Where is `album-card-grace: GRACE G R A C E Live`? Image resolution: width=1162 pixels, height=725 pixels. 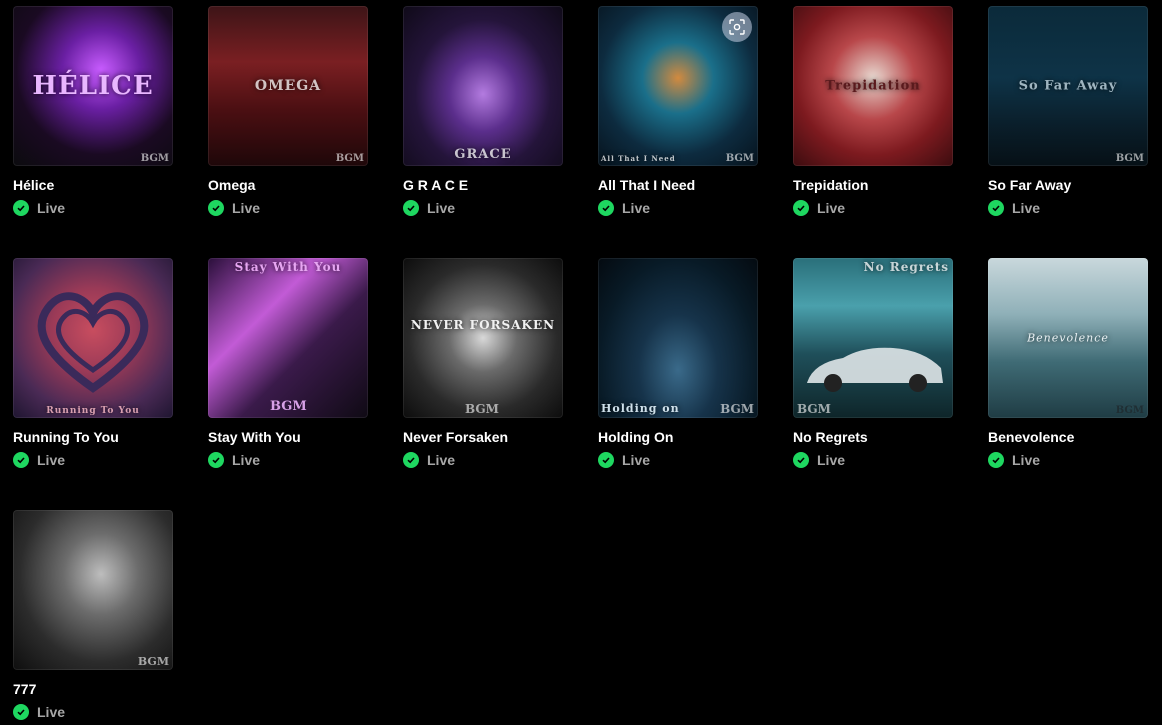 album-card-grace: GRACE G R A C E Live is located at coordinates (483, 111).